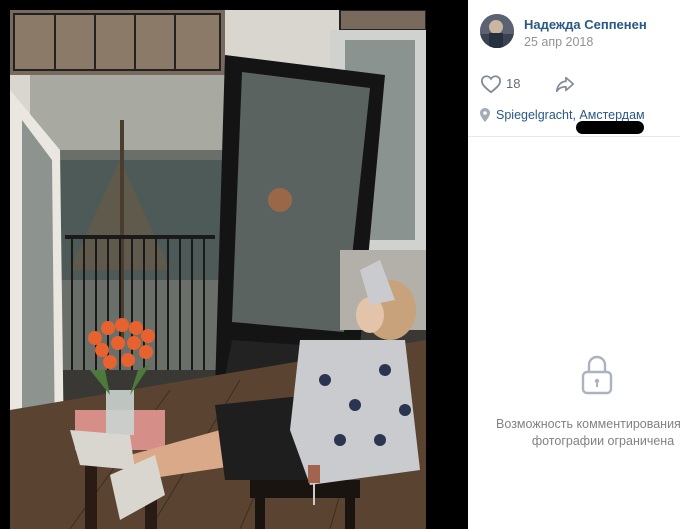 This screenshot has width=680, height=529. What do you see at coordinates (558, 42) in the screenshot?
I see `post-date: 25 апр 2018` at bounding box center [558, 42].